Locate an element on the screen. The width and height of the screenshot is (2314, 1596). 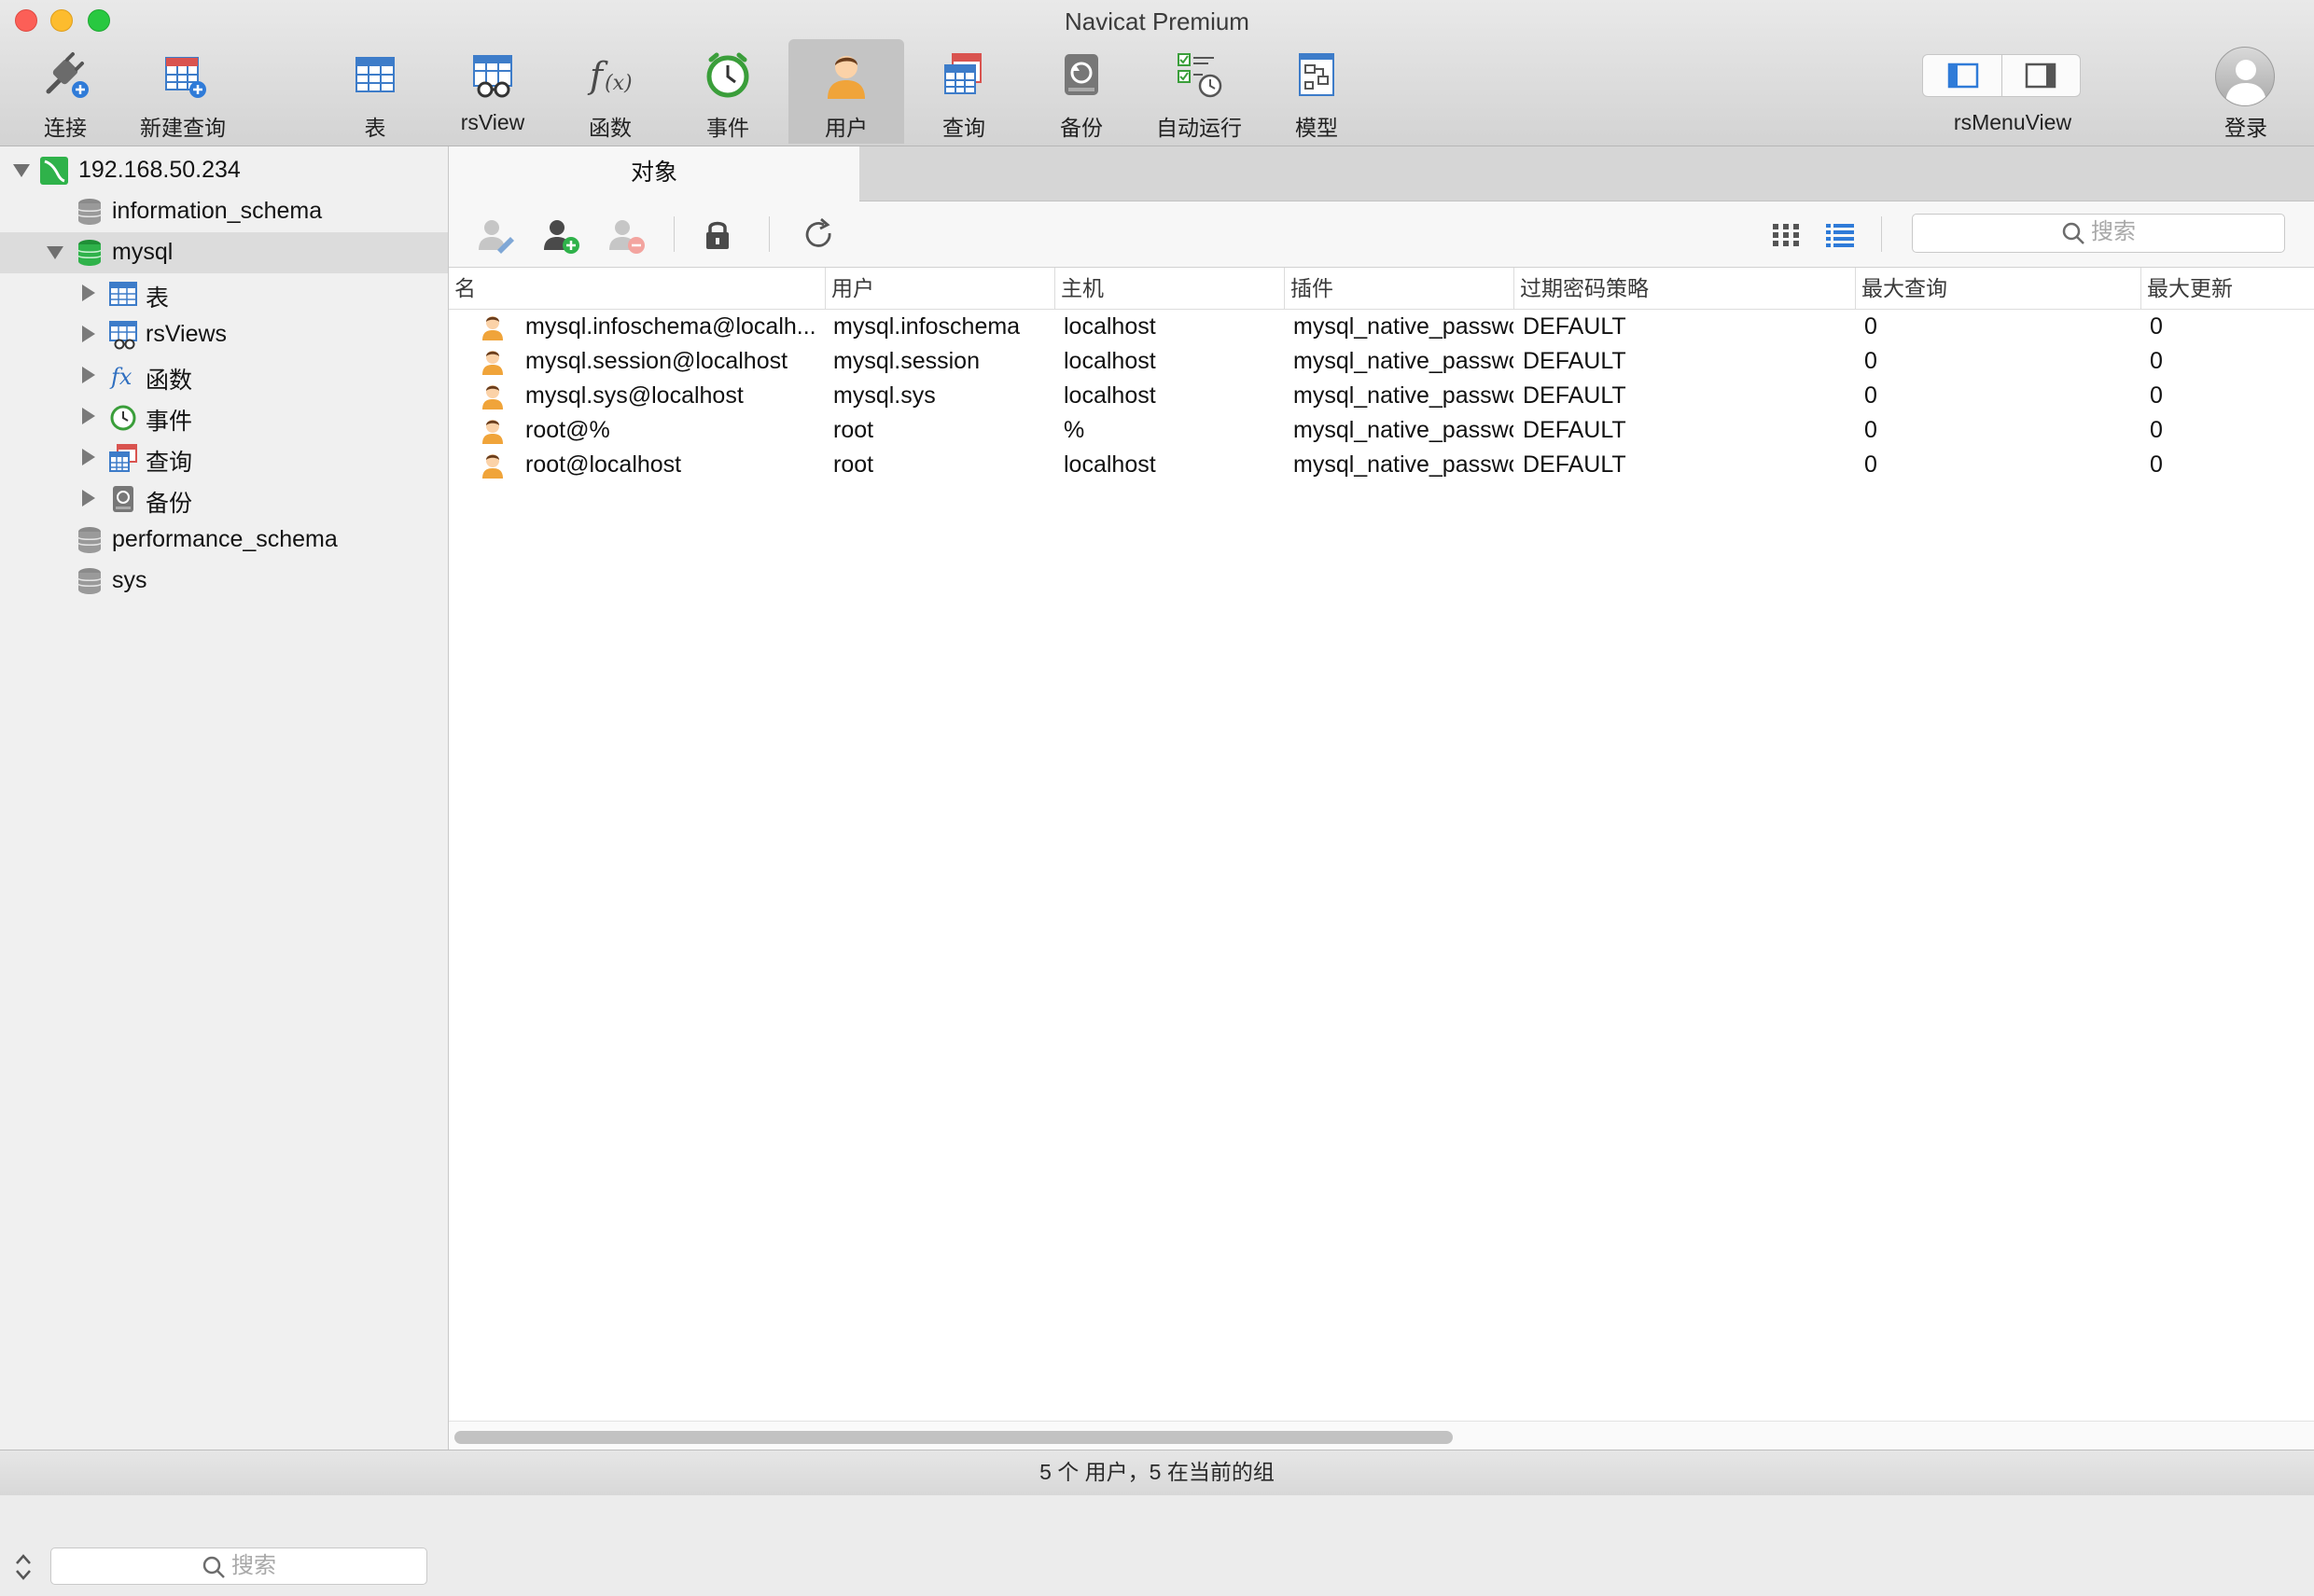
cell-name: root@localhost is located at coordinates (604, 464).